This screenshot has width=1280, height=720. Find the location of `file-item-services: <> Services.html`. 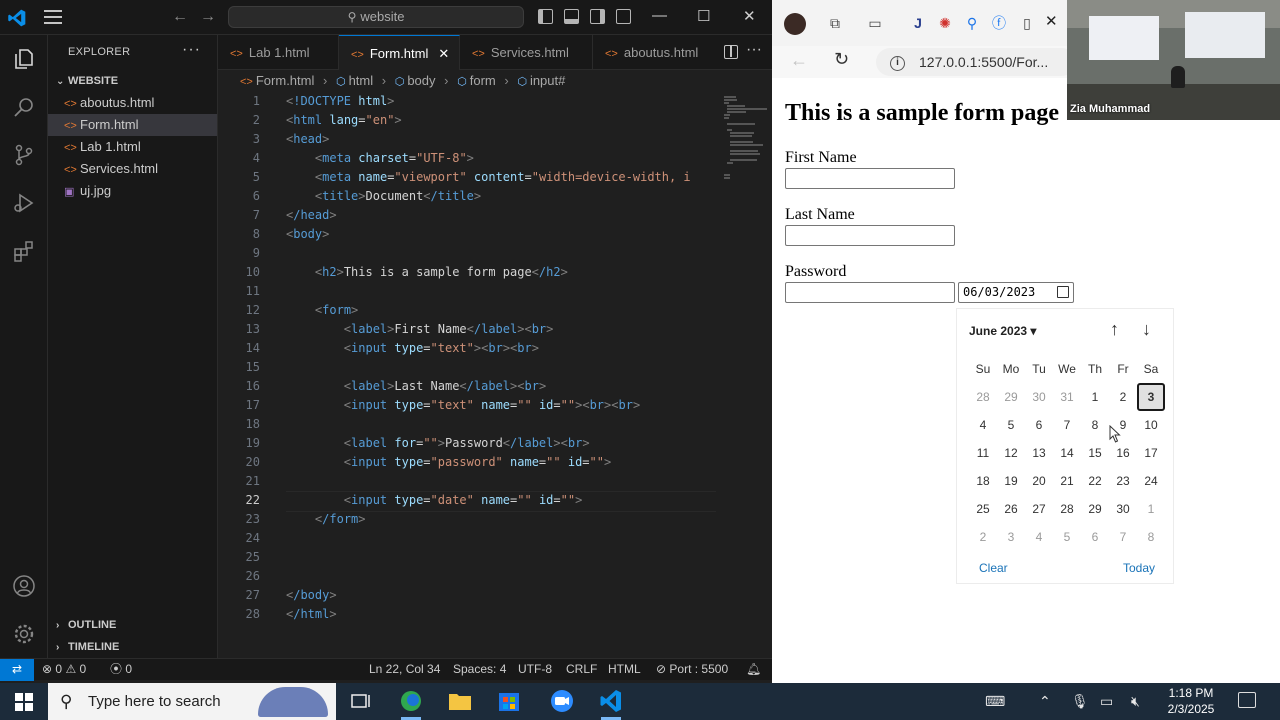

file-item-services: <> Services.html is located at coordinates (132, 169).